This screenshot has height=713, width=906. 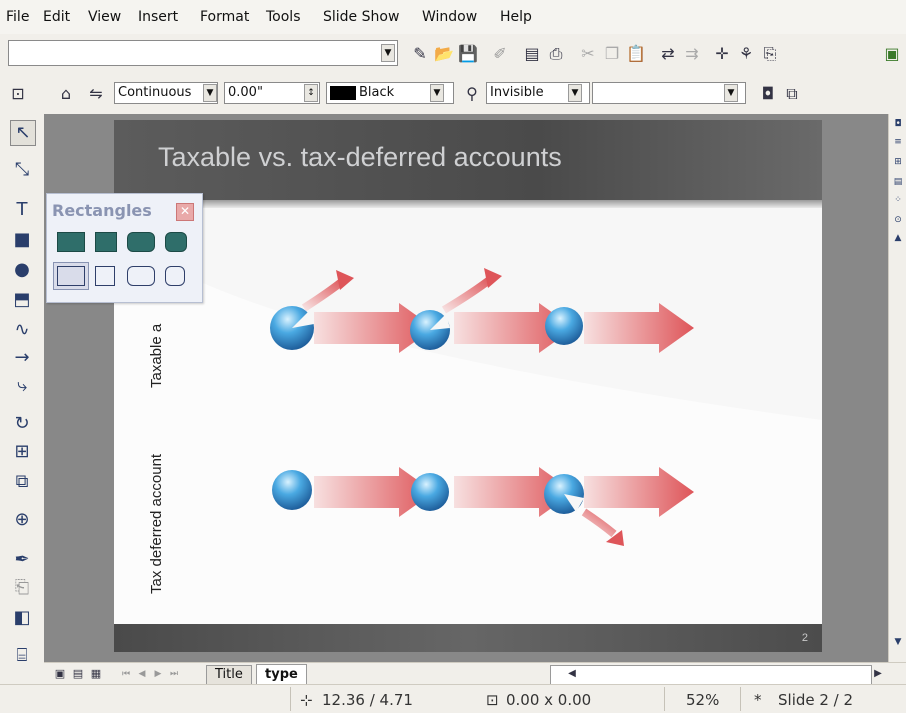 What do you see at coordinates (532, 54) in the screenshot?
I see `export-pdf-icon: ▤` at bounding box center [532, 54].